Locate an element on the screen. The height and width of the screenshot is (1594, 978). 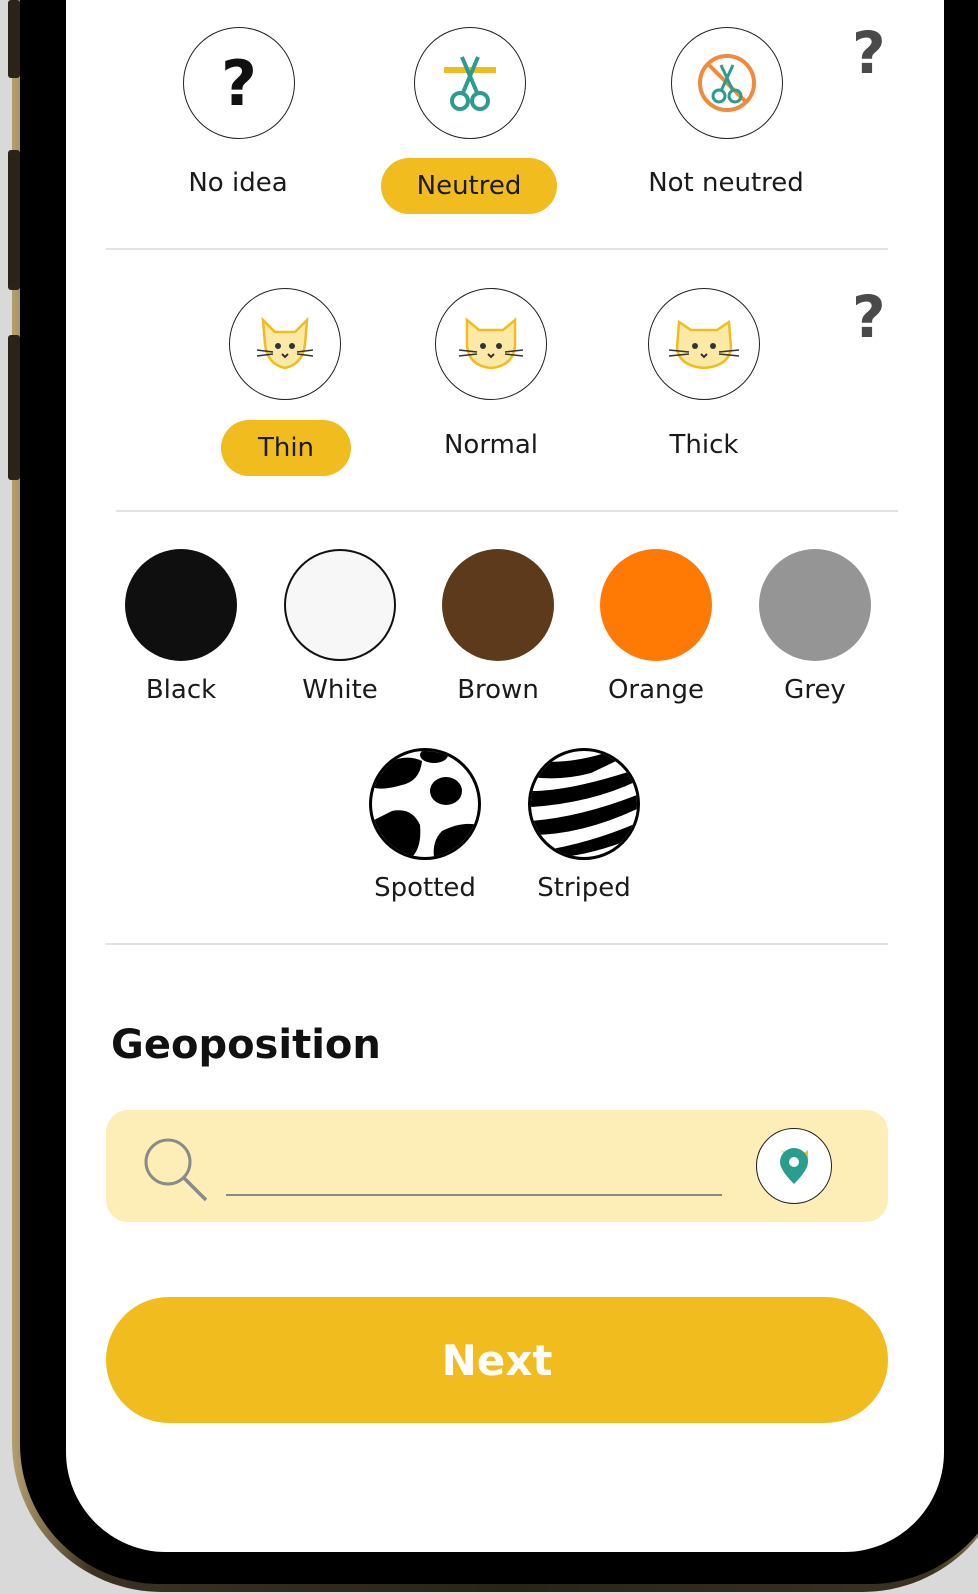
body-option-thick is located at coordinates (704, 344).